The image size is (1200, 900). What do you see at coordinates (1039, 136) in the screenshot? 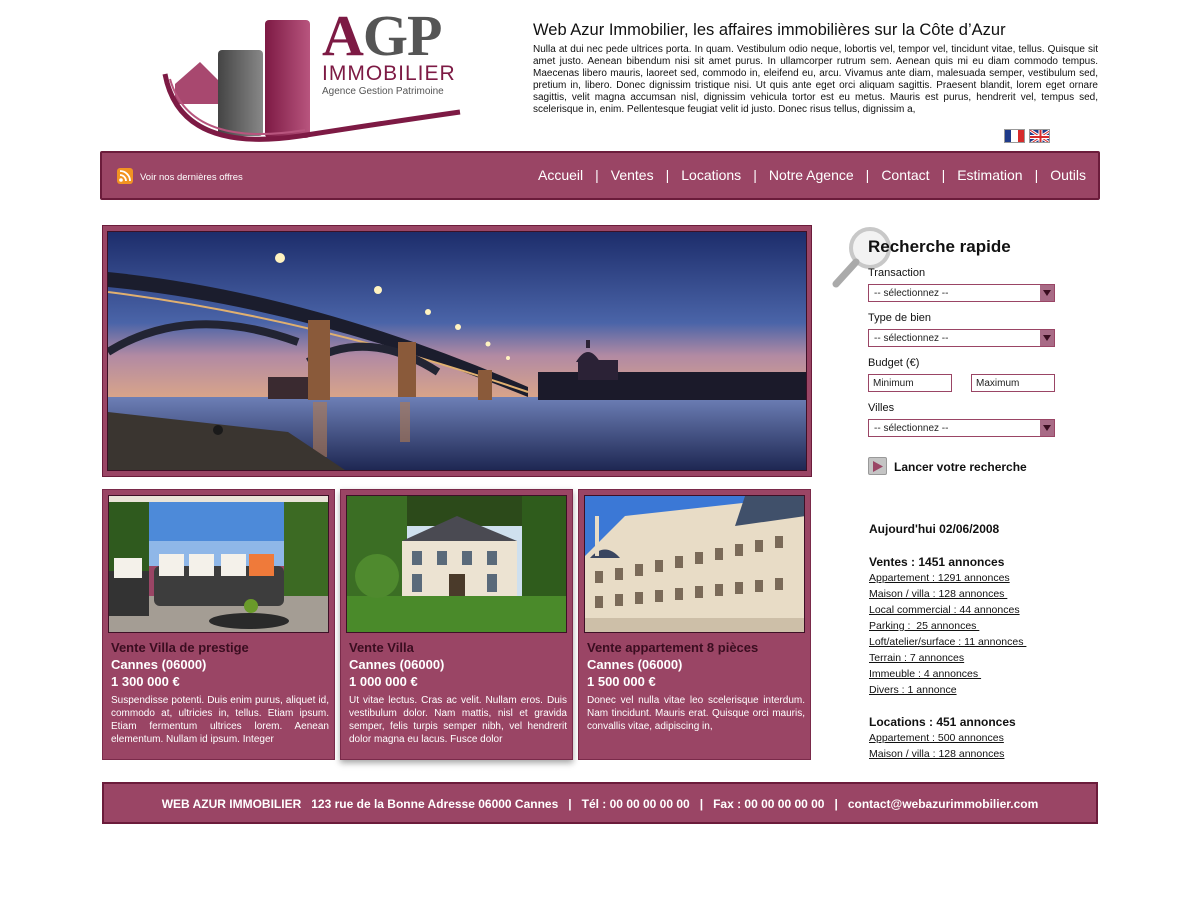
I see `english-flag-icon` at bounding box center [1039, 136].